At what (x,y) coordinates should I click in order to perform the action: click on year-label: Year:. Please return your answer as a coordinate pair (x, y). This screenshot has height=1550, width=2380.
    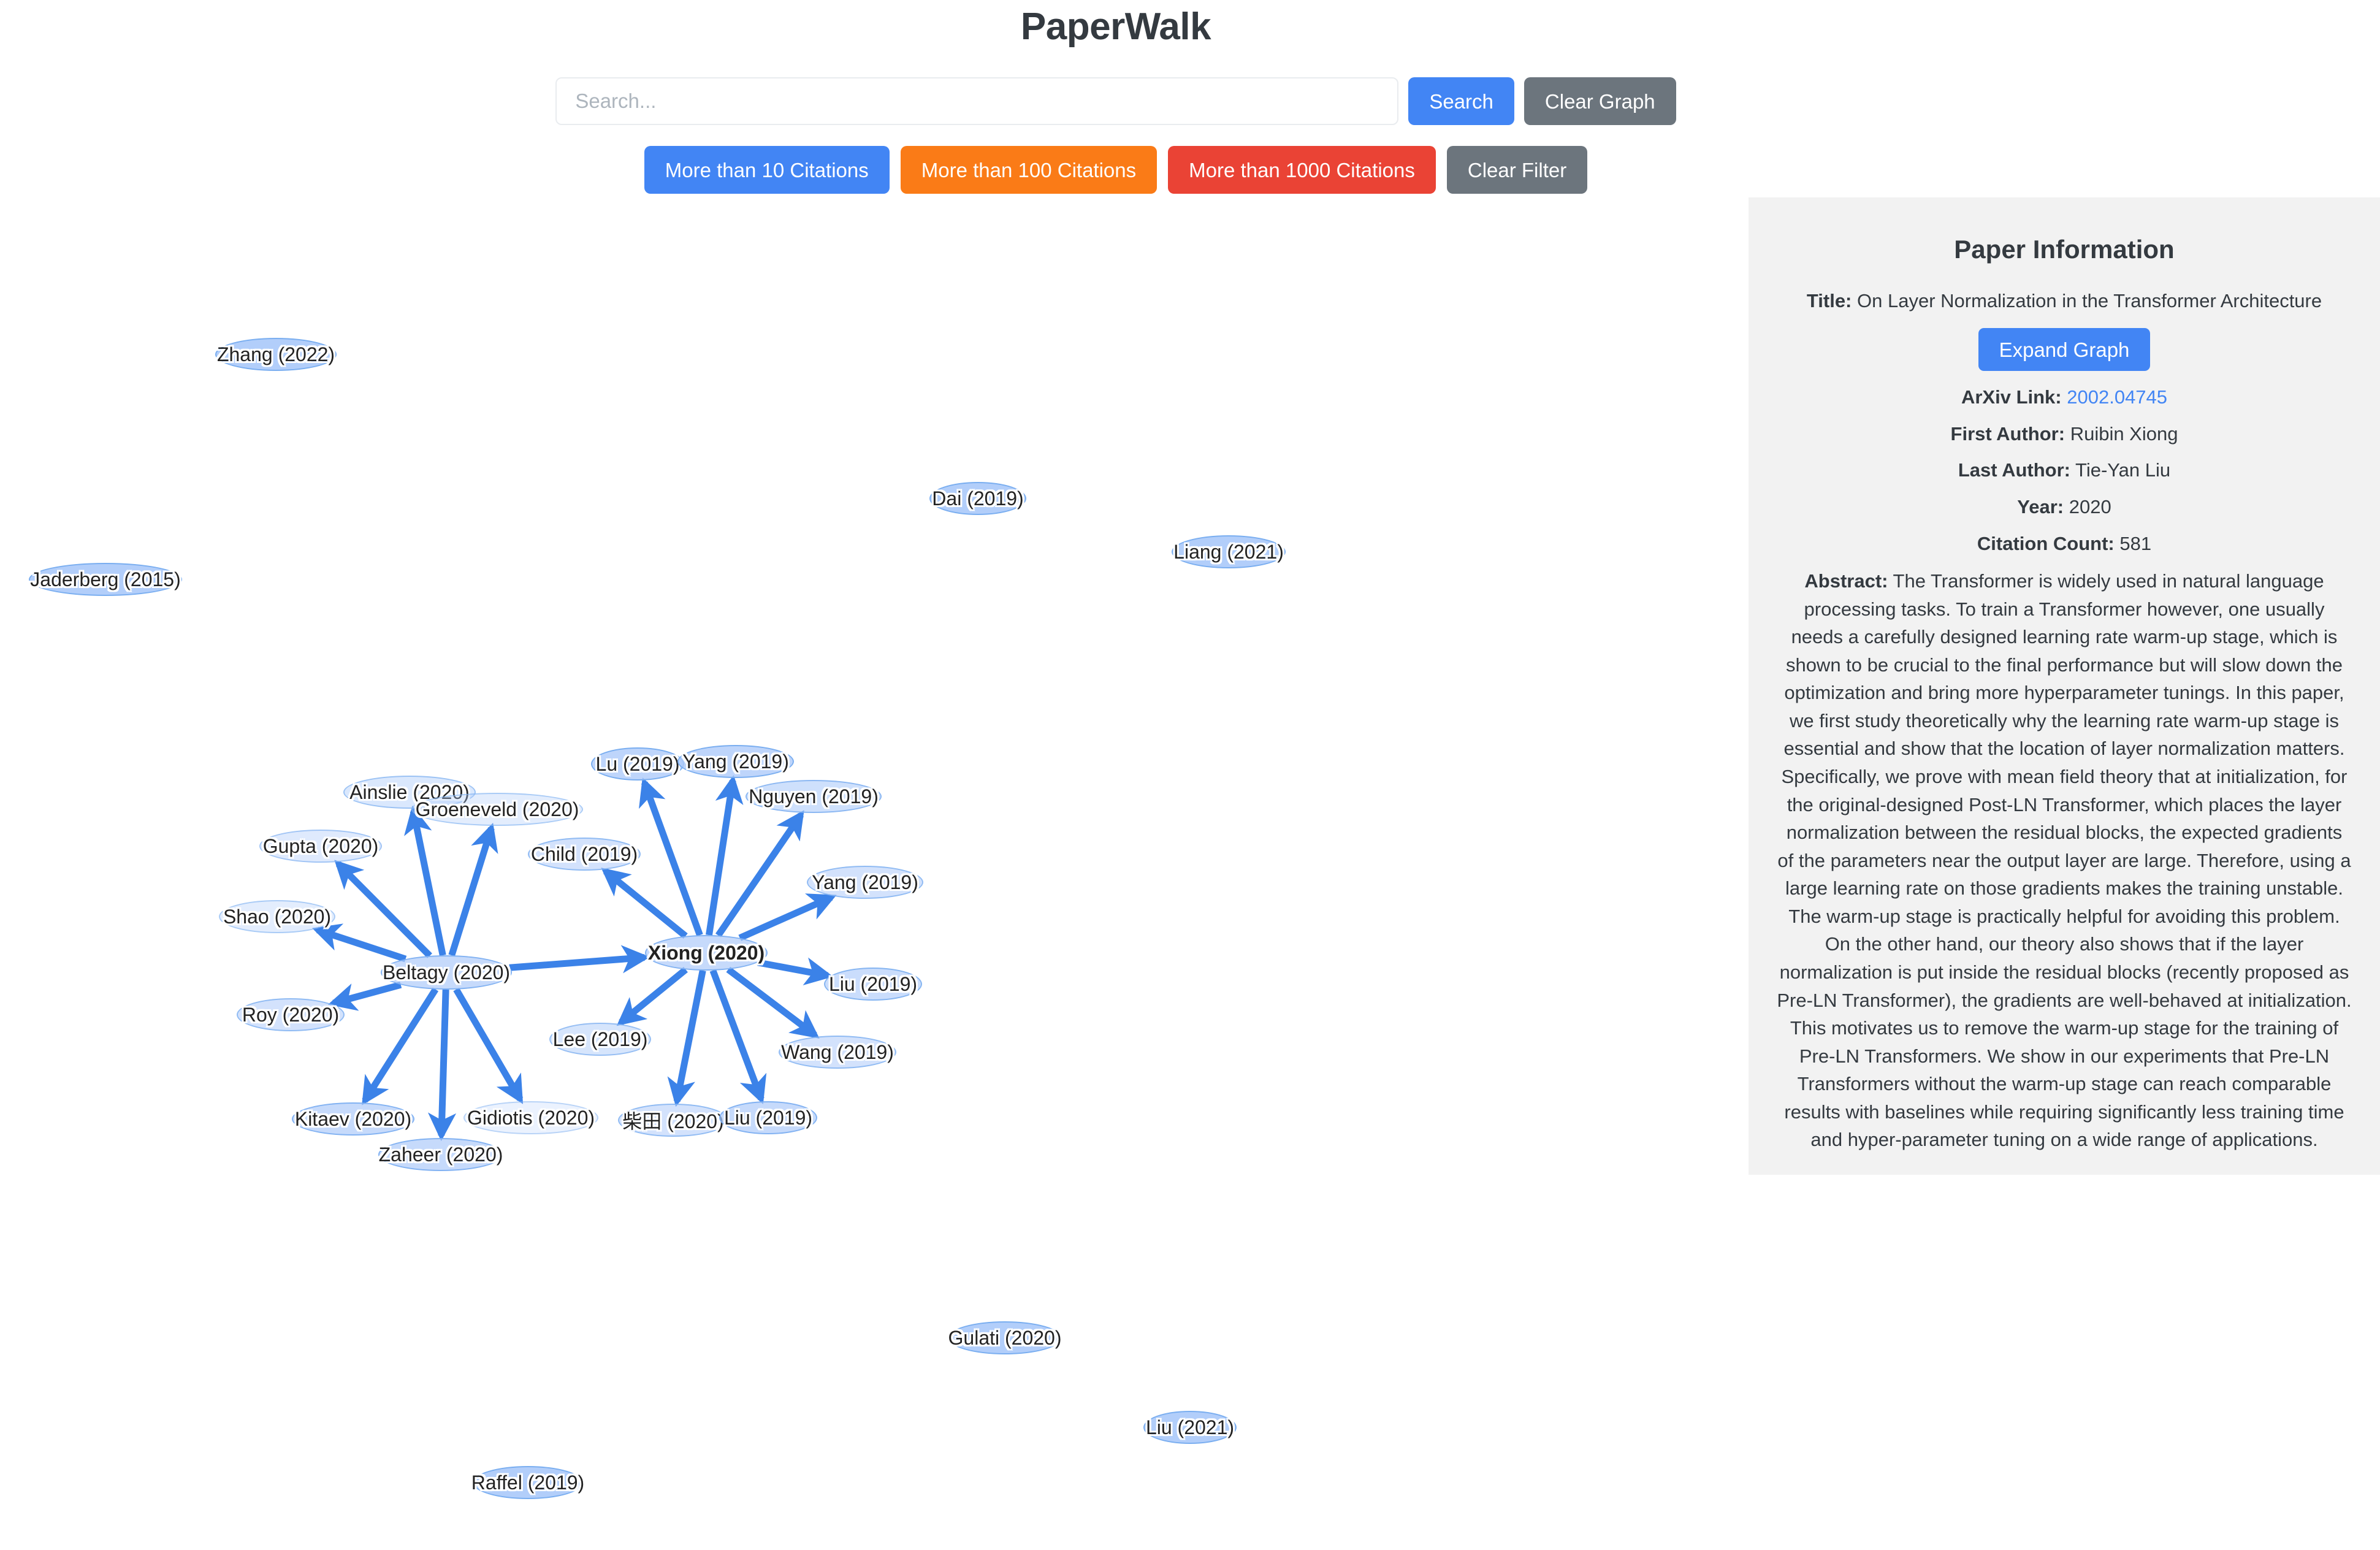
    Looking at the image, I should click on (2040, 506).